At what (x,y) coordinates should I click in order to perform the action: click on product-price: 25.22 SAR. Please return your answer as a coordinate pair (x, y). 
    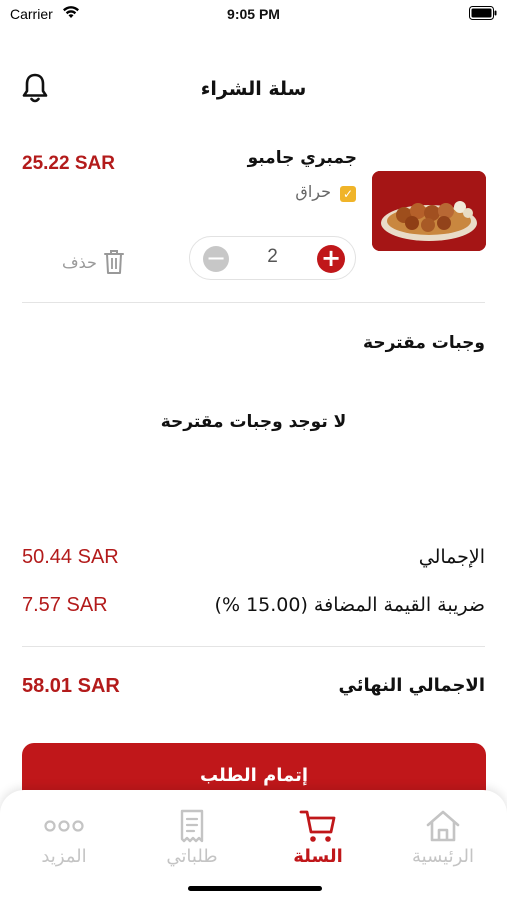
    Looking at the image, I should click on (68, 163).